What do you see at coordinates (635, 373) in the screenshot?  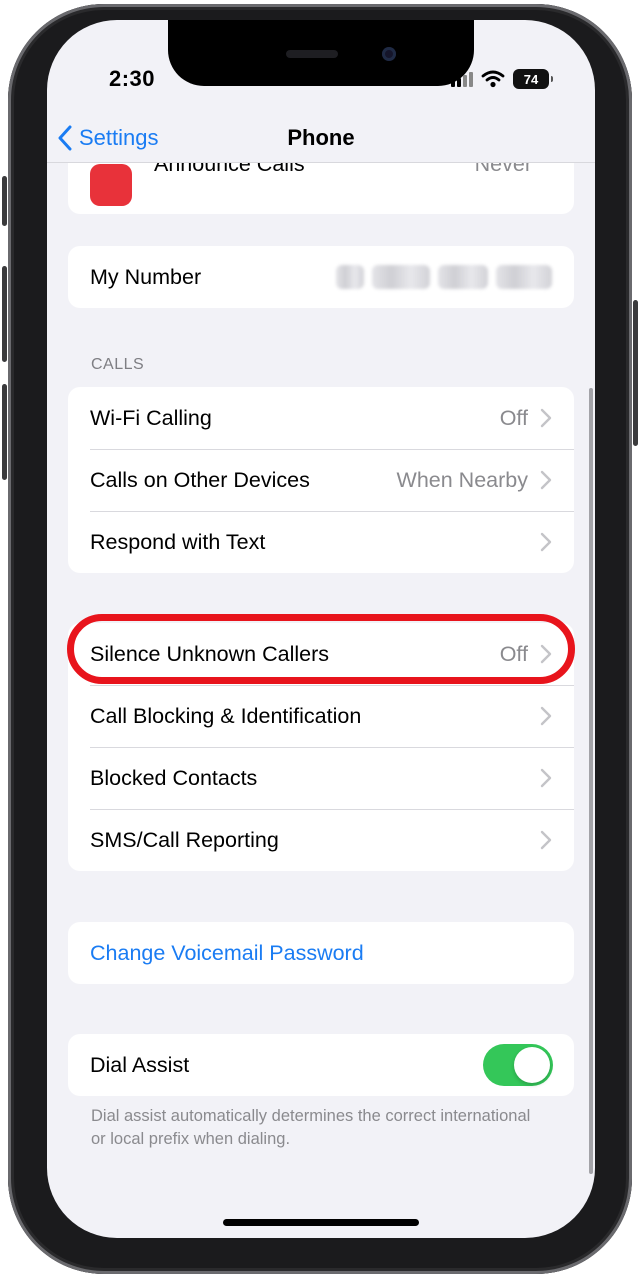 I see `power-button` at bounding box center [635, 373].